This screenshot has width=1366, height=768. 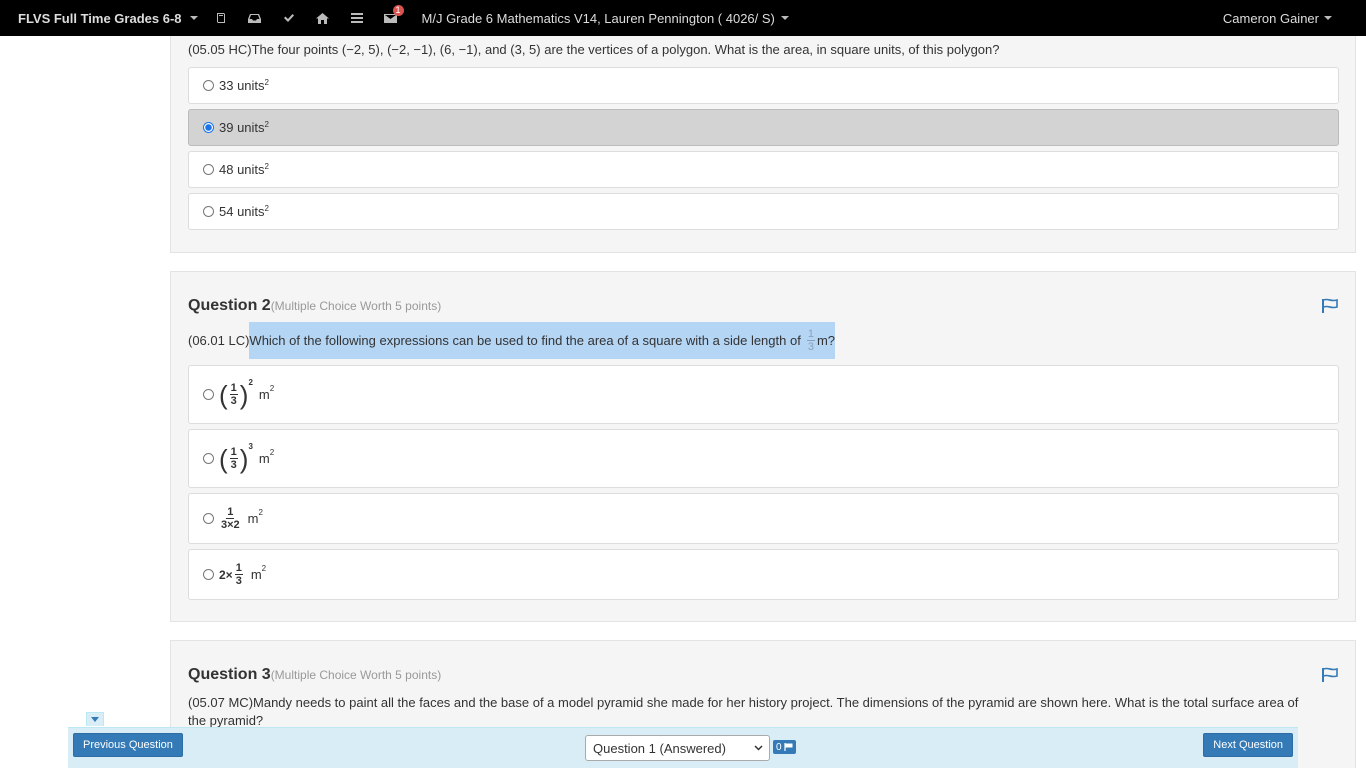 What do you see at coordinates (244, 85) in the screenshot?
I see `option-label: 33 units 2` at bounding box center [244, 85].